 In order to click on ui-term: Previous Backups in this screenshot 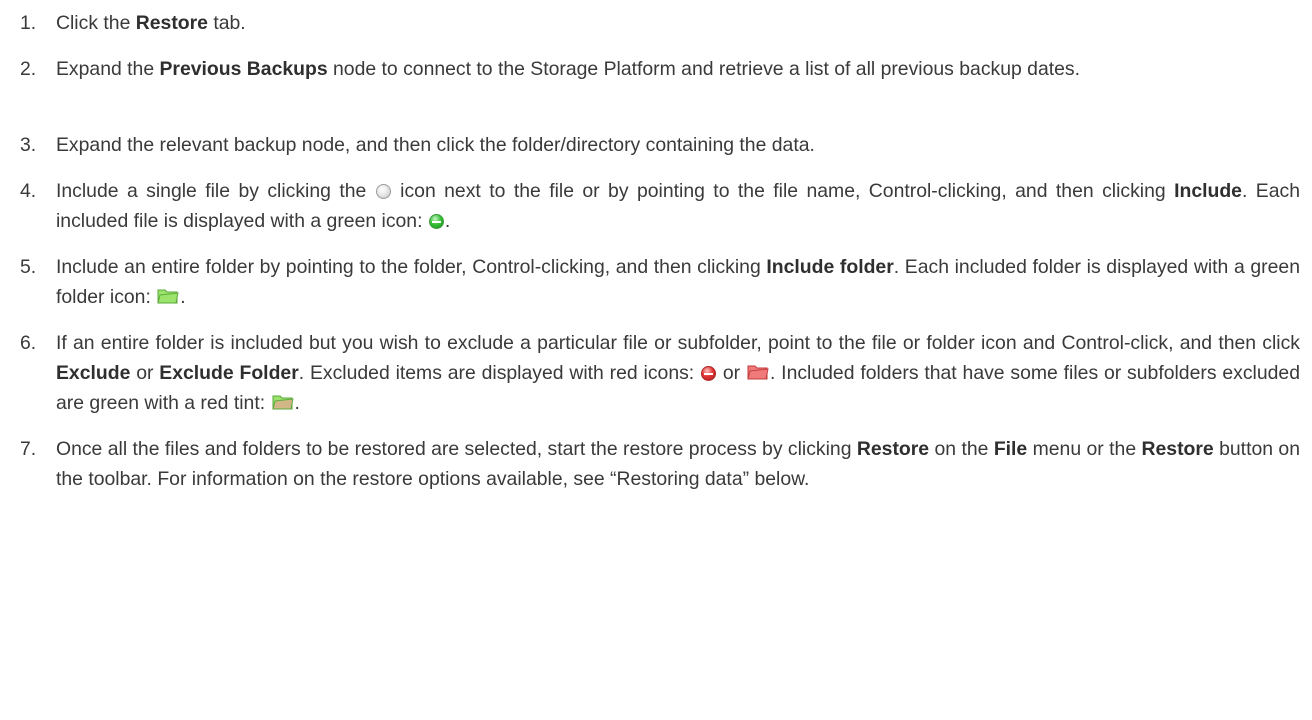, I will do `click(243, 69)`.